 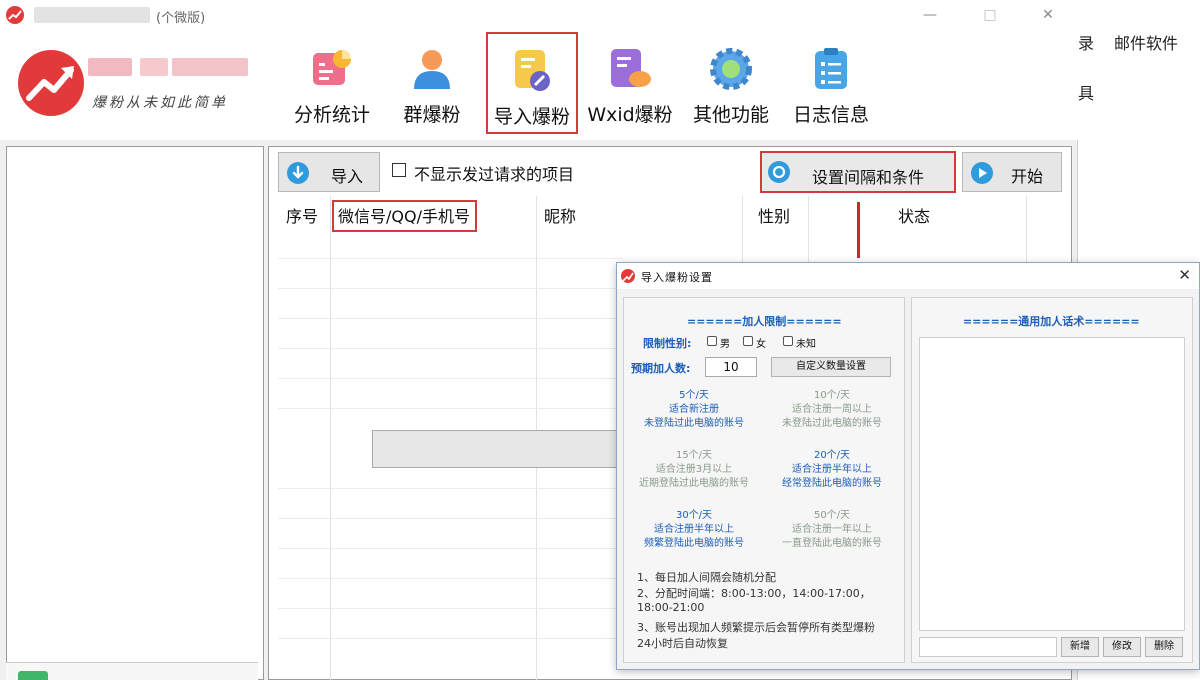 I want to click on dialog-close-button: ✕, so click(x=1184, y=275).